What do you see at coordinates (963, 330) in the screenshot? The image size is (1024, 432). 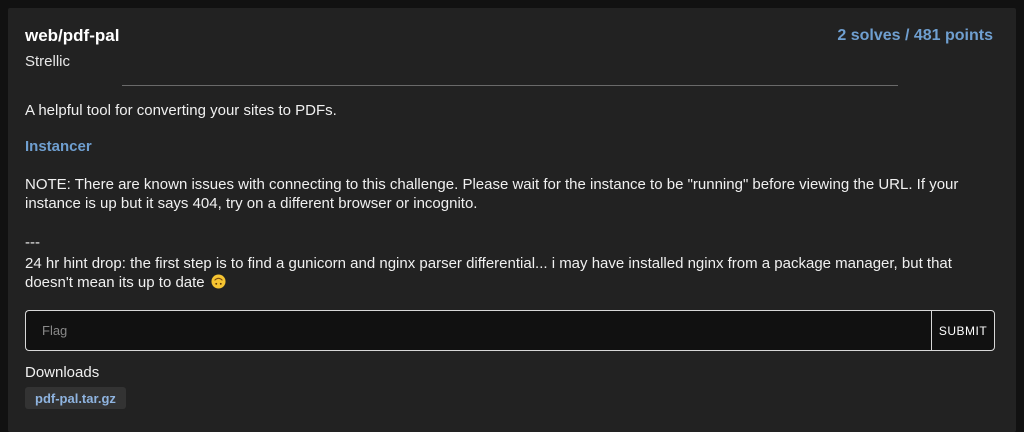 I see `submit-button: SUBMIT` at bounding box center [963, 330].